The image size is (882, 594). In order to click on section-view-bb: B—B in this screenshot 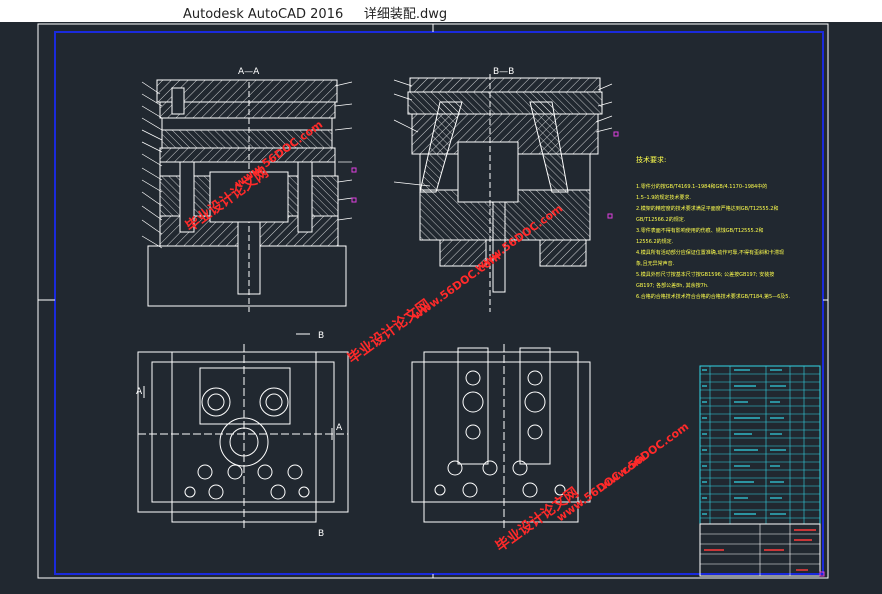, I will do `click(505, 189)`.